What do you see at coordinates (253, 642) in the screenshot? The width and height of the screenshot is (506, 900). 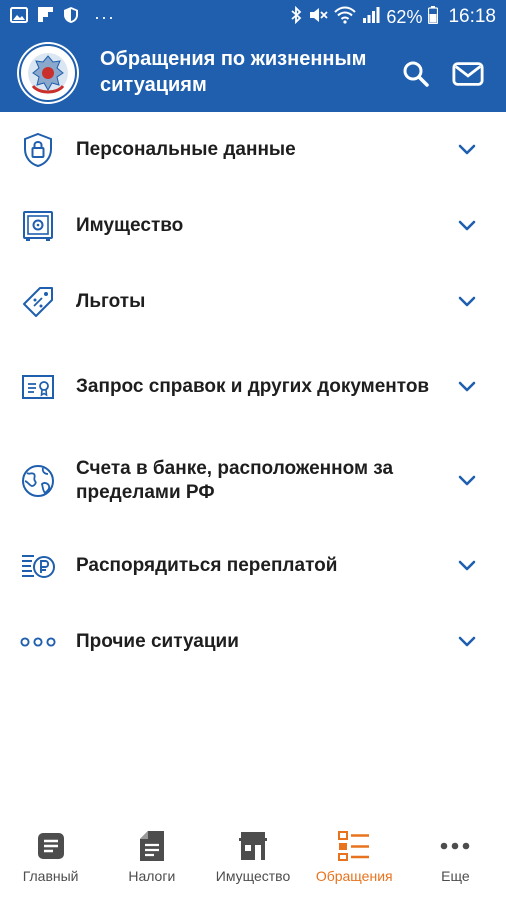 I see `list-item-other: Прочие ситуации` at bounding box center [253, 642].